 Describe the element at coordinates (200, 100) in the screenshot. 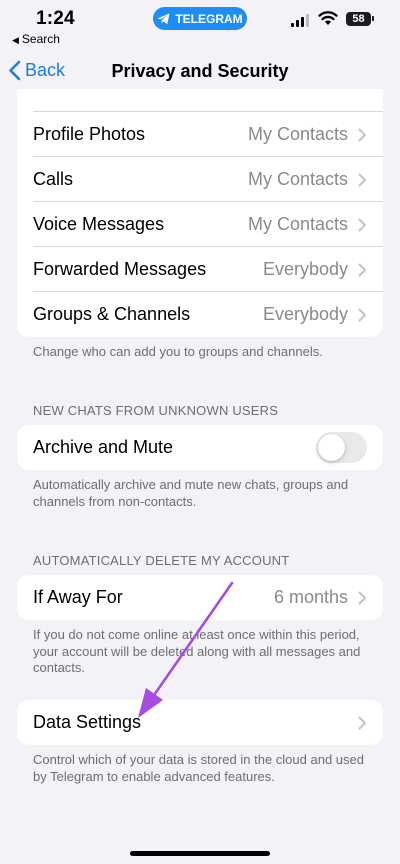

I see `cut-off-row` at that location.